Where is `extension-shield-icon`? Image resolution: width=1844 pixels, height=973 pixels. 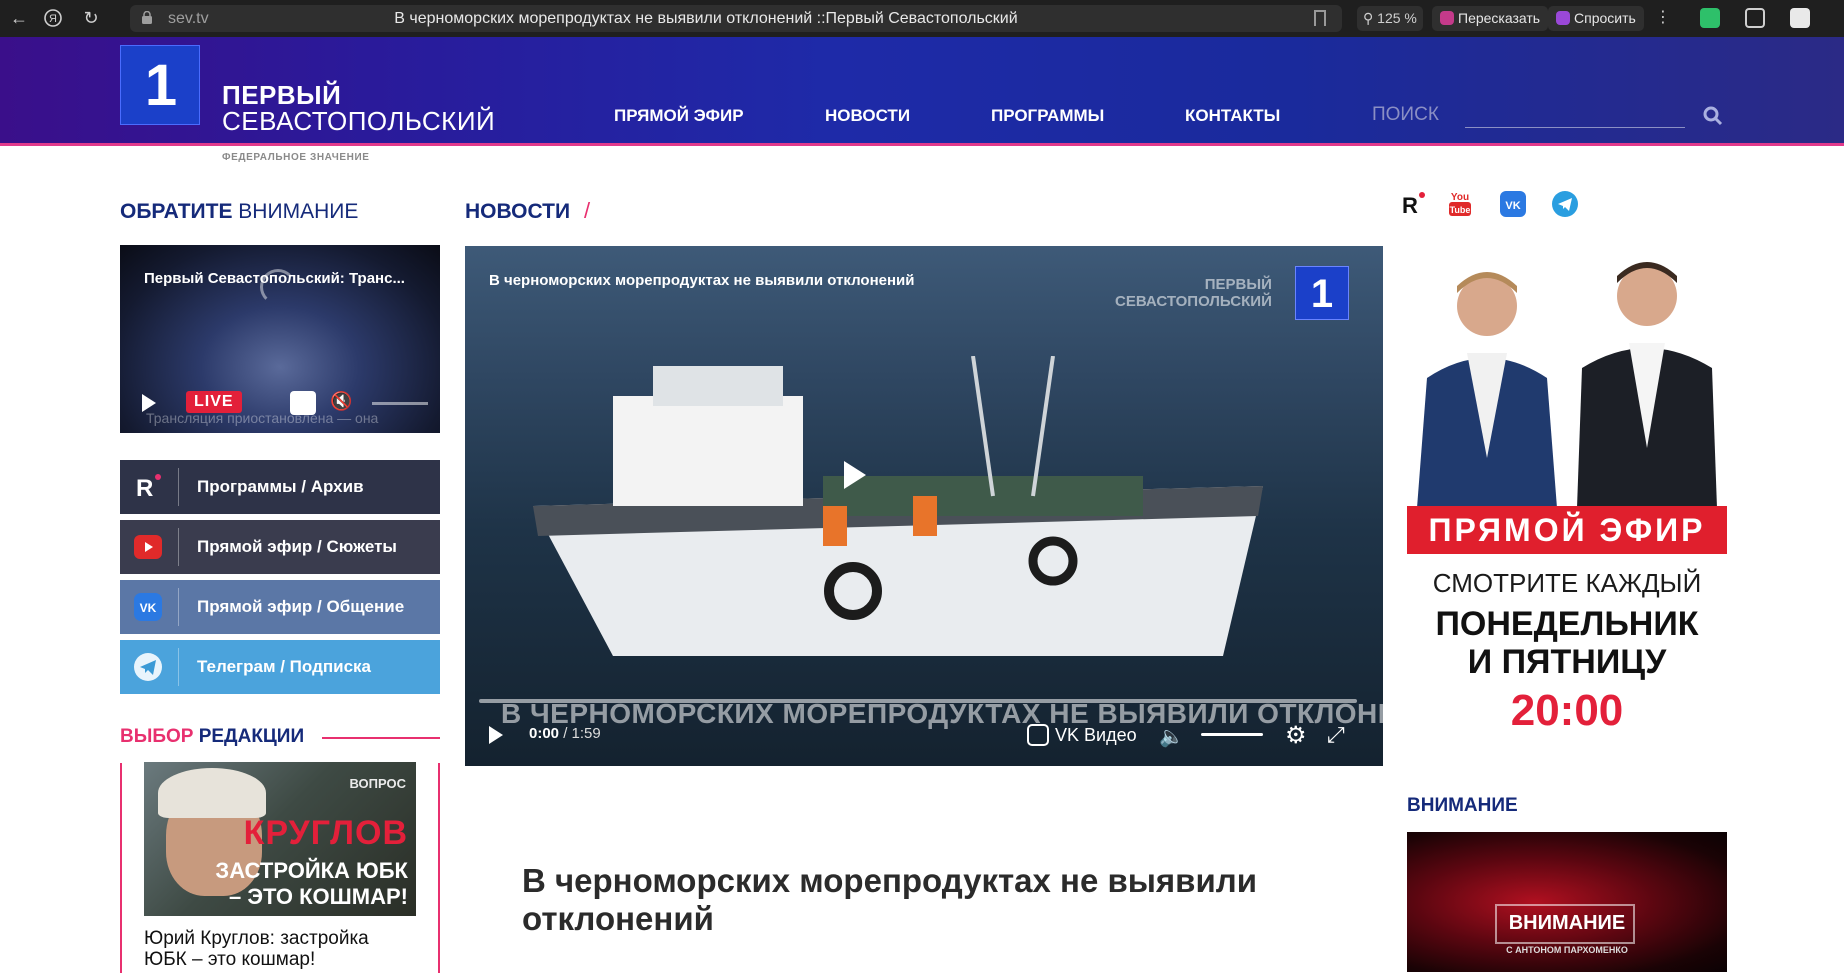 extension-shield-icon is located at coordinates (1710, 18).